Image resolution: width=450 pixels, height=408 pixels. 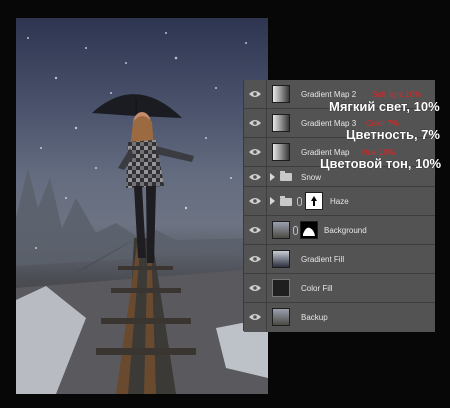 I want to click on layer-name: Snow, so click(x=311, y=177).